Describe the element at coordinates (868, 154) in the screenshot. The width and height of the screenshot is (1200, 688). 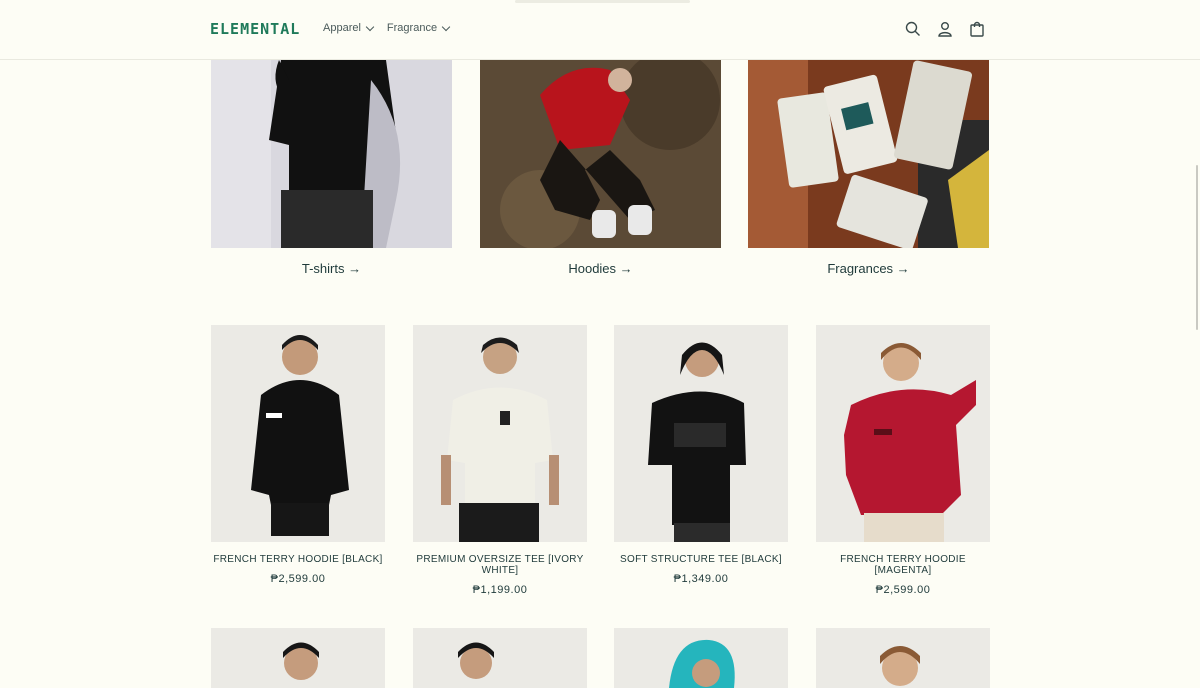
I see `category-image-fragrances` at that location.